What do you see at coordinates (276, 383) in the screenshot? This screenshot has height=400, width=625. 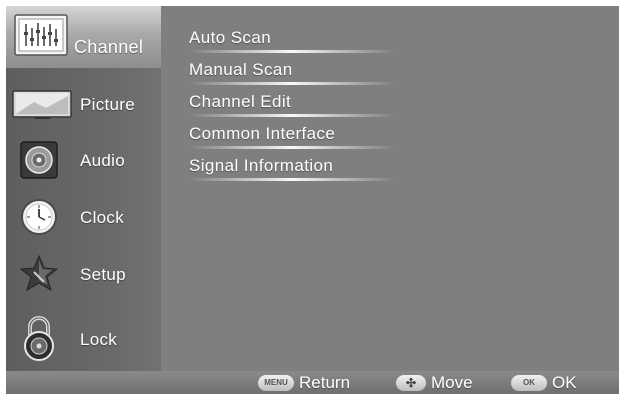 I see `menu-key-icon: MENU` at bounding box center [276, 383].